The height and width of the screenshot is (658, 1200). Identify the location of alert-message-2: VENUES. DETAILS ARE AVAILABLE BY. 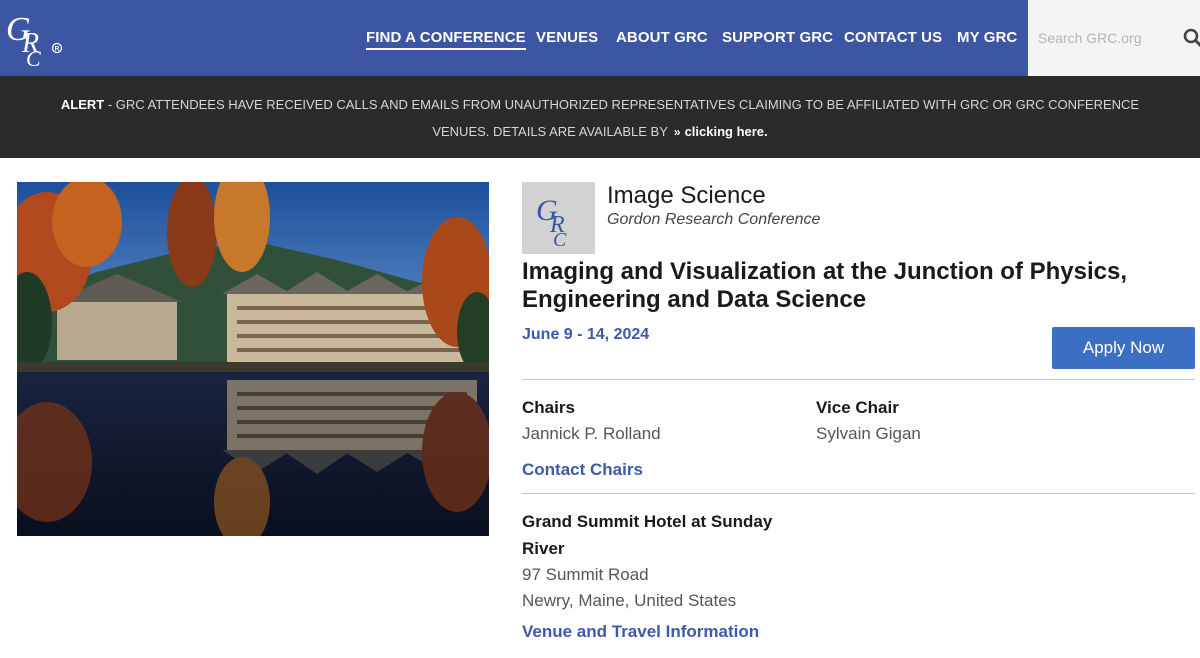
(550, 131).